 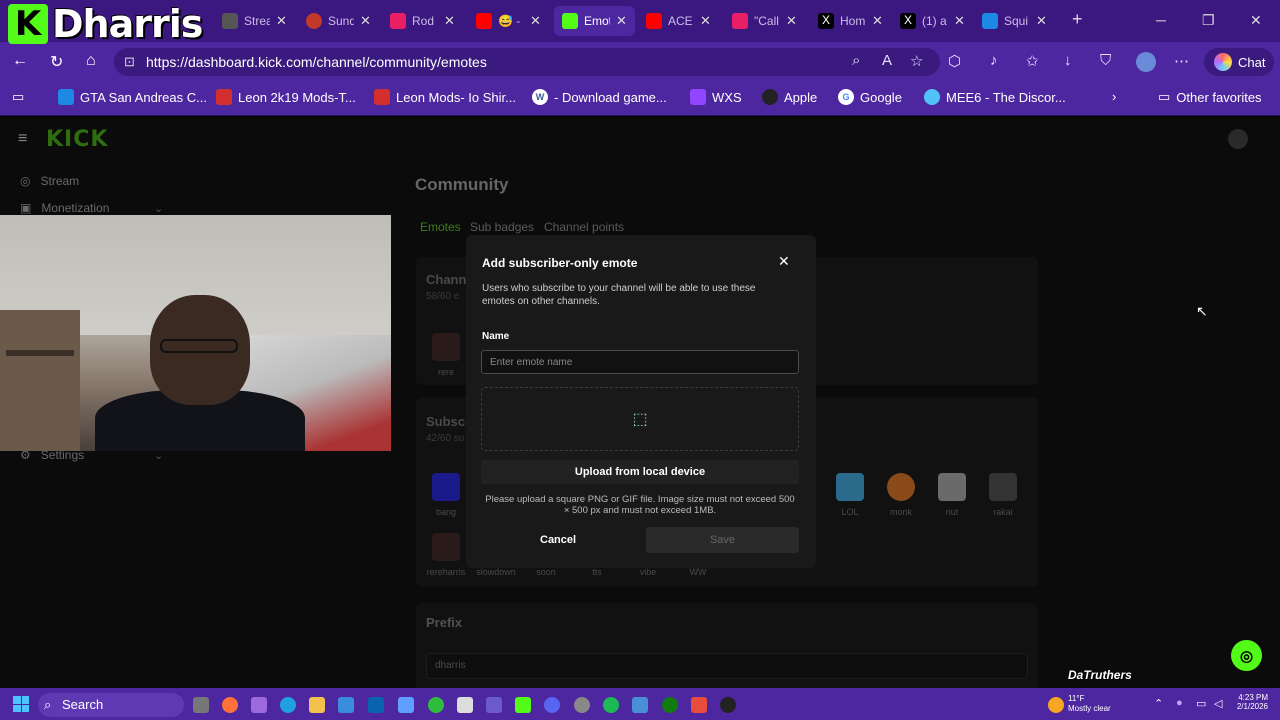 I want to click on restore-button: ❐, so click(x=1208, y=20).